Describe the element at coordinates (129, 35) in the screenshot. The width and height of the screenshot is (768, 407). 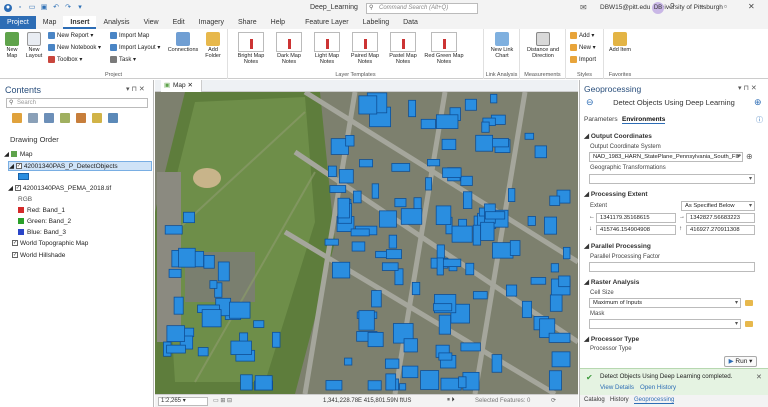
I see `import-map-button: Import Map` at that location.